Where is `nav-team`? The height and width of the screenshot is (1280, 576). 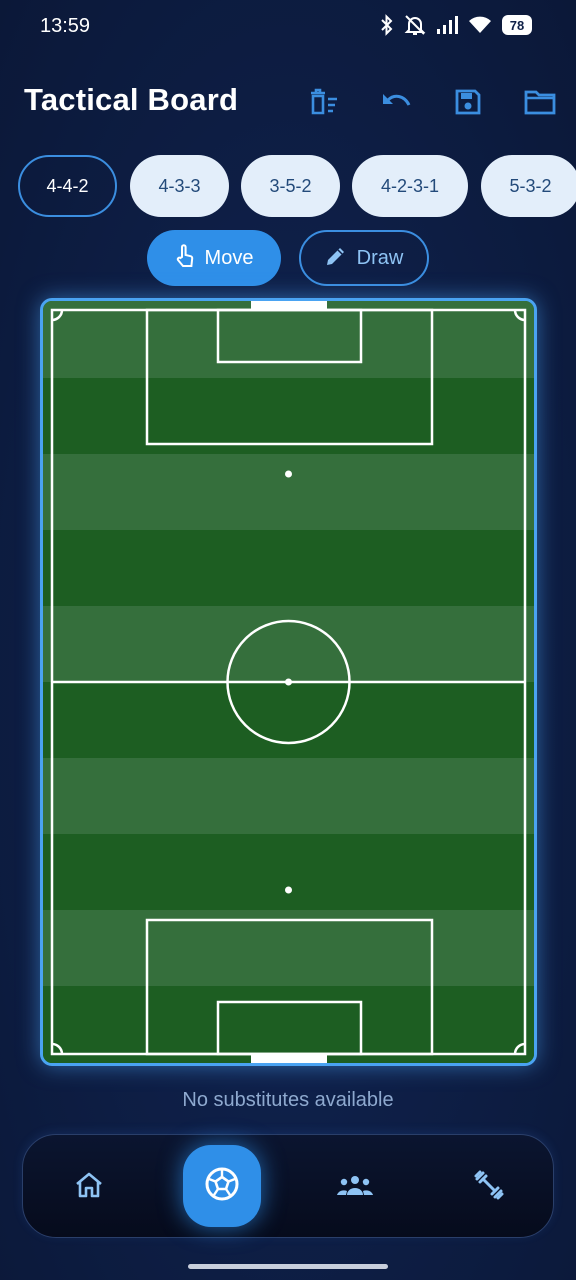 nav-team is located at coordinates (355, 1187).